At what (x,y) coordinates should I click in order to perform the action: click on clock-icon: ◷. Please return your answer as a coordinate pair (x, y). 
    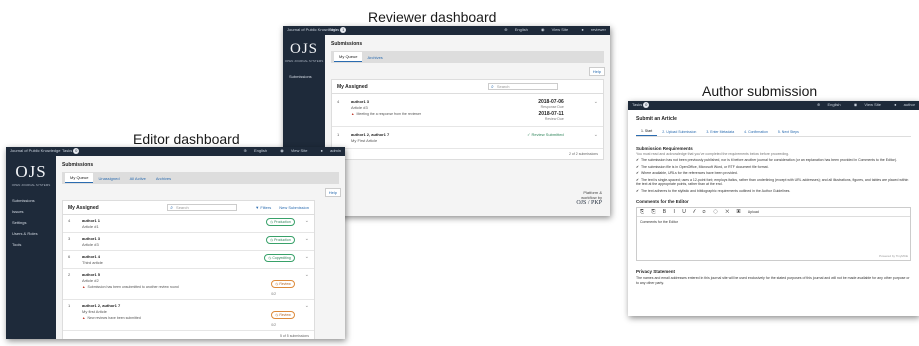
    Looking at the image, I should click on (270, 258).